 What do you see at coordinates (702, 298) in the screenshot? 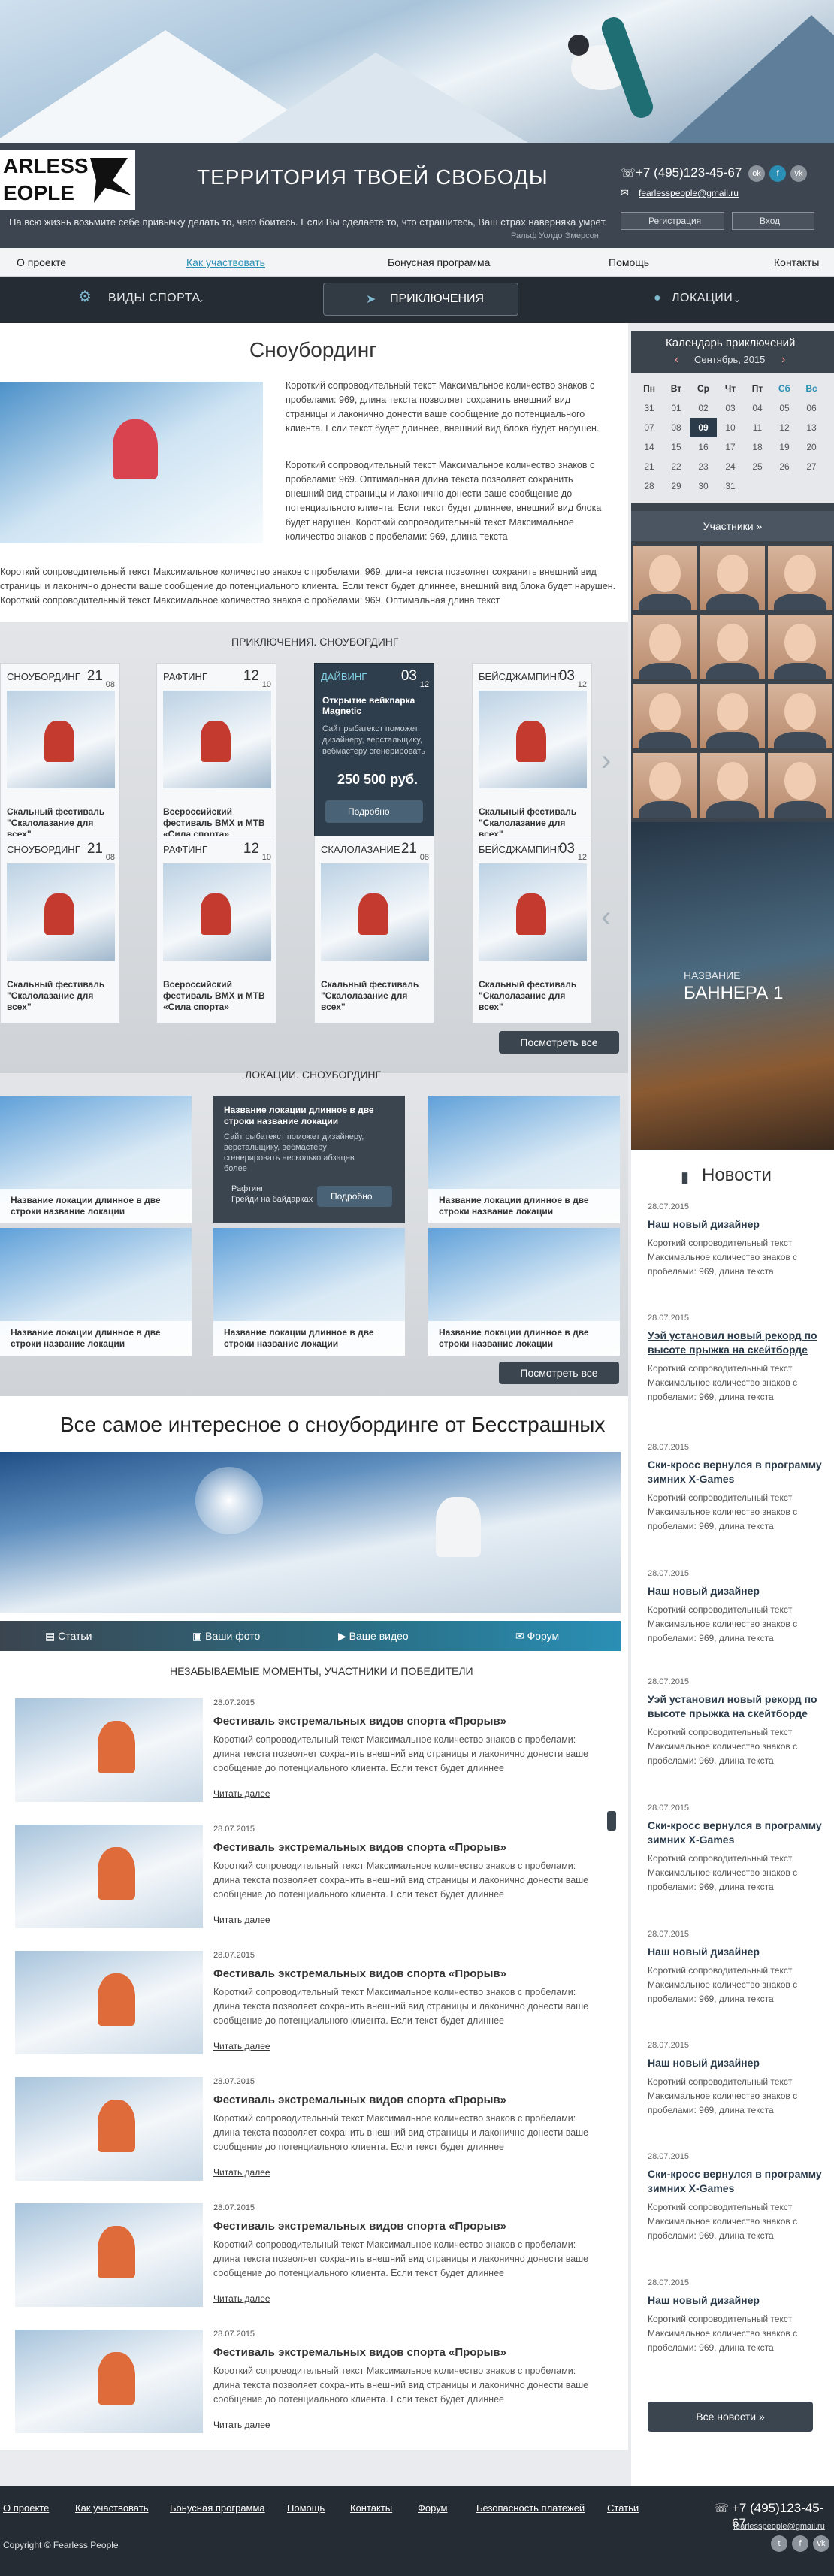
I see `nav-locations: ЛОКАЦИИ` at bounding box center [702, 298].